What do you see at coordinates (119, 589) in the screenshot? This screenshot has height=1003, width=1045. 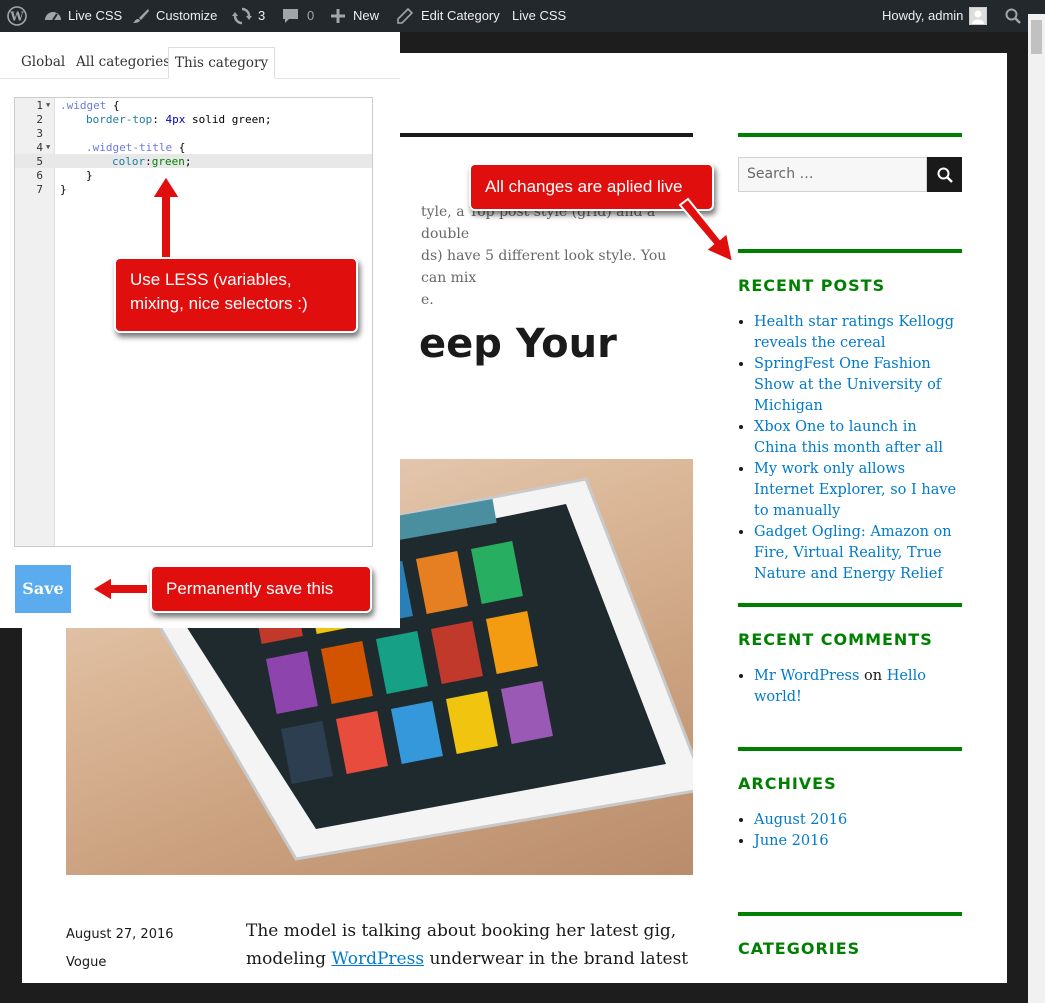 I see `arrow-left-icon` at bounding box center [119, 589].